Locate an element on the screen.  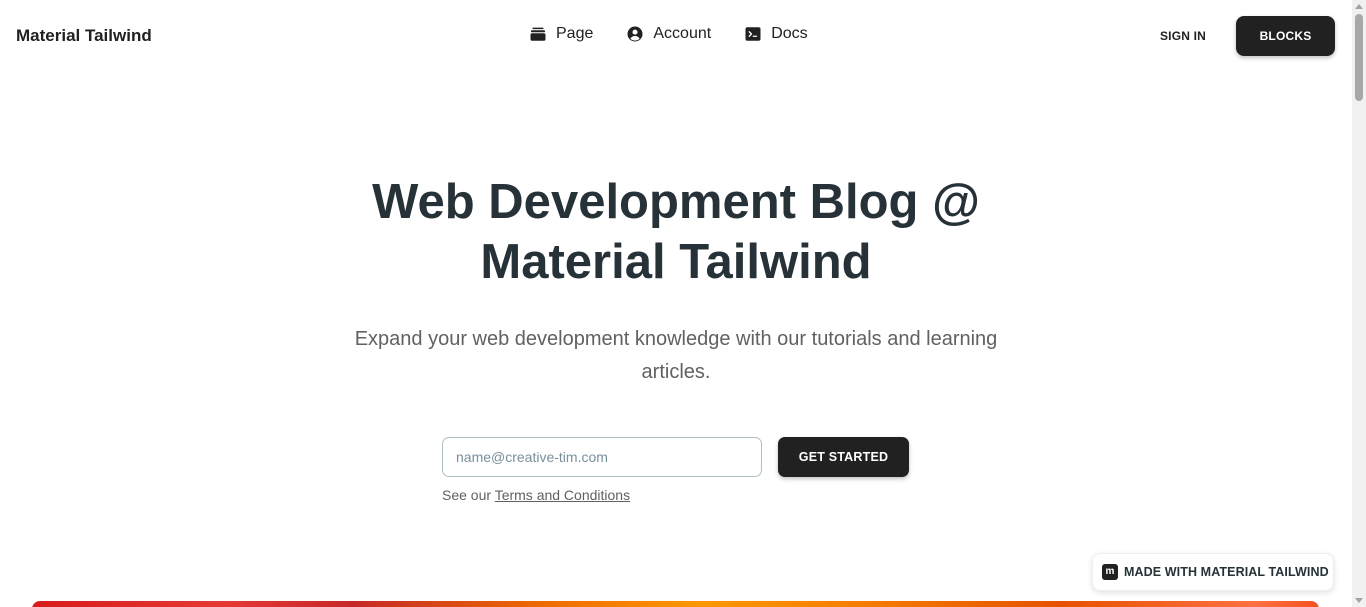
scroll-down-arrow-icon is located at coordinates (1359, 600).